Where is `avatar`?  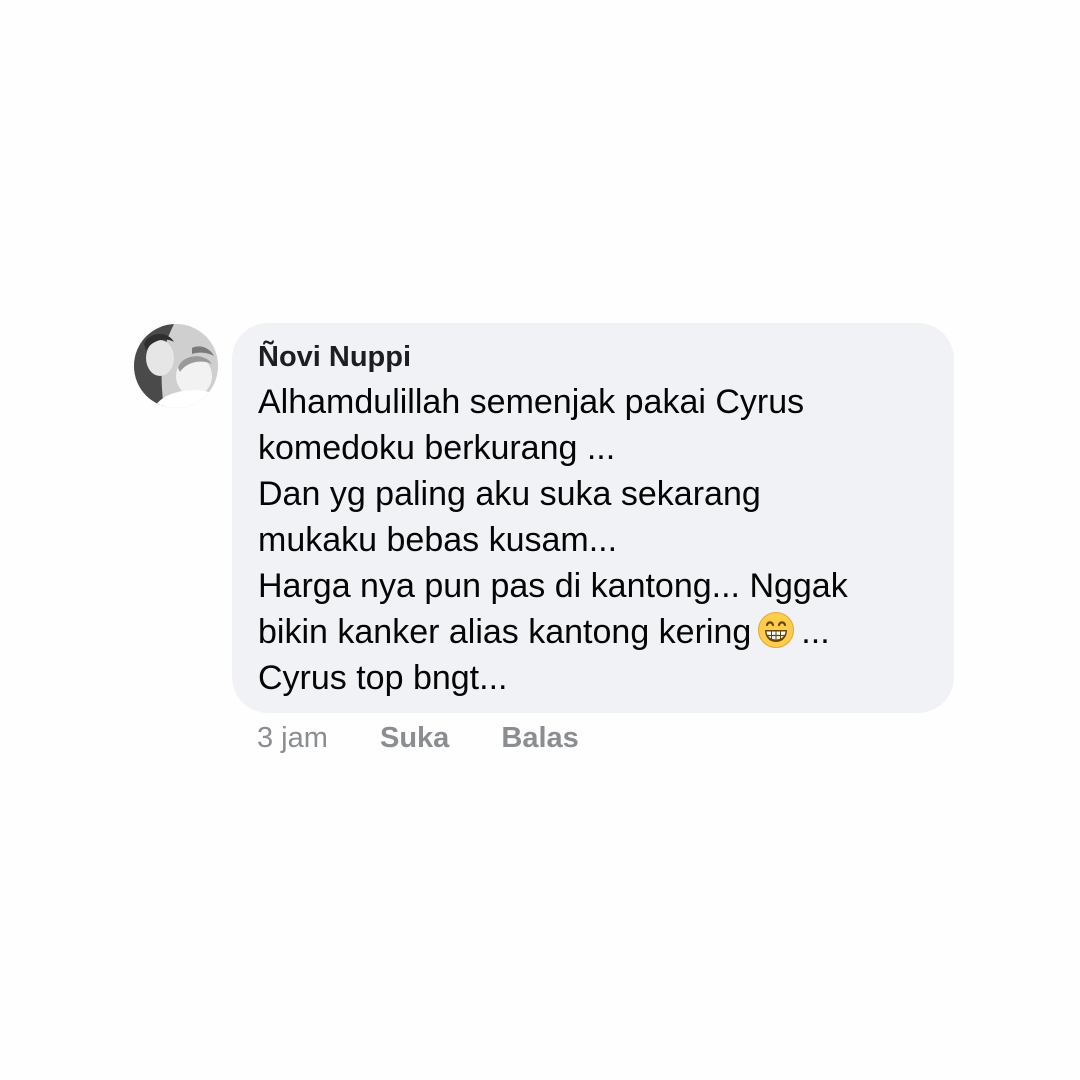 avatar is located at coordinates (176, 366).